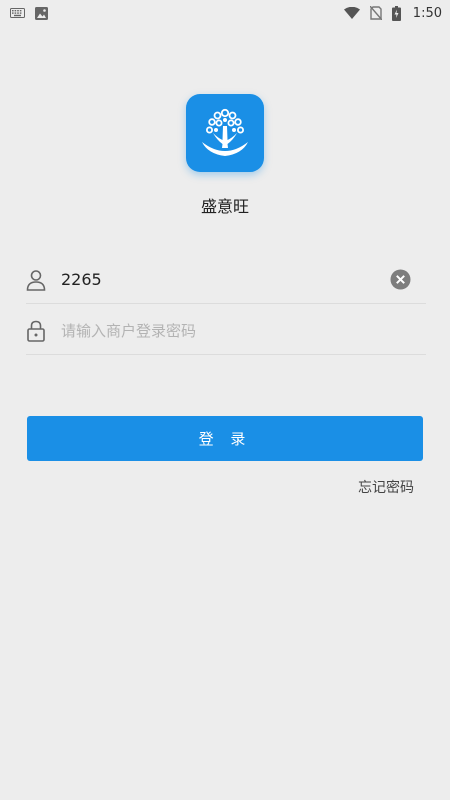 The image size is (450, 800). Describe the element at coordinates (386, 487) in the screenshot. I see `forgot-password-link: 忘记密码` at that location.